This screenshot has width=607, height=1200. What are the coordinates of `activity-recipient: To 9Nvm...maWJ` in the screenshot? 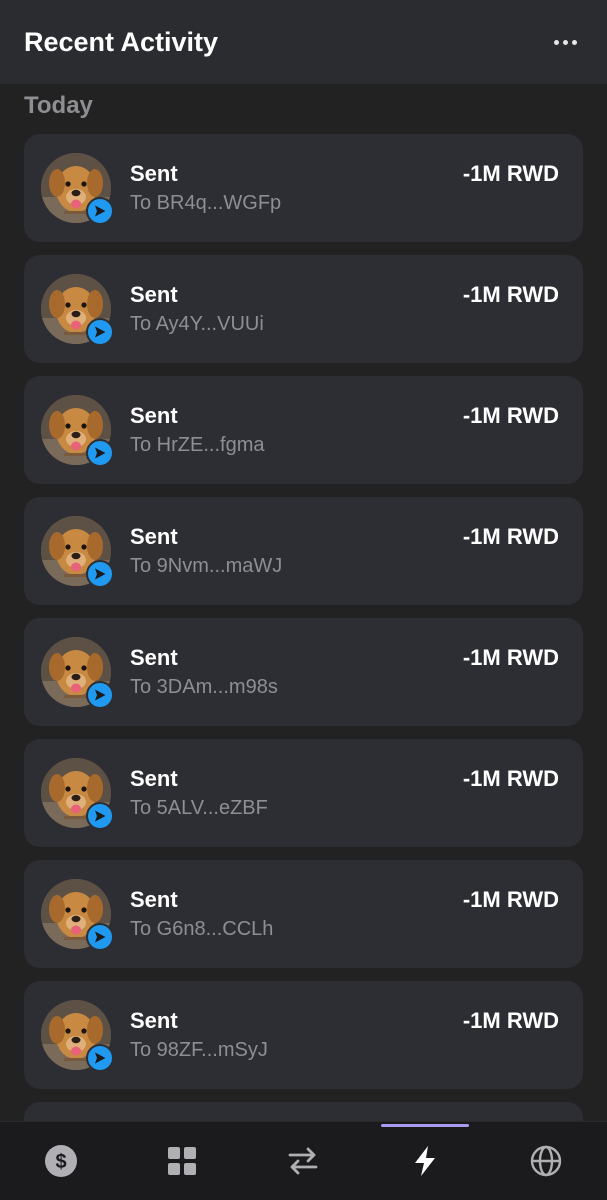 It's located at (206, 566).